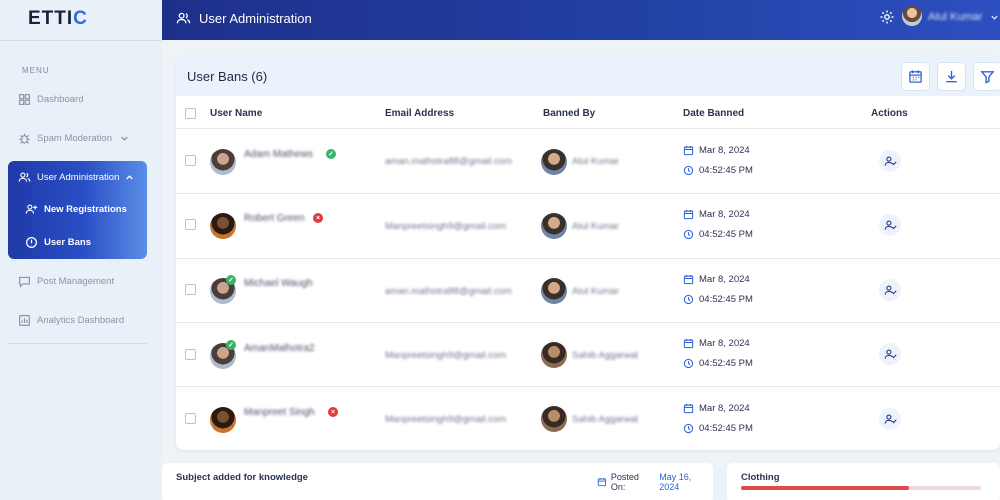 The height and width of the screenshot is (500, 1000). Describe the element at coordinates (333, 412) in the screenshot. I see `banned-icon: ×` at that location.